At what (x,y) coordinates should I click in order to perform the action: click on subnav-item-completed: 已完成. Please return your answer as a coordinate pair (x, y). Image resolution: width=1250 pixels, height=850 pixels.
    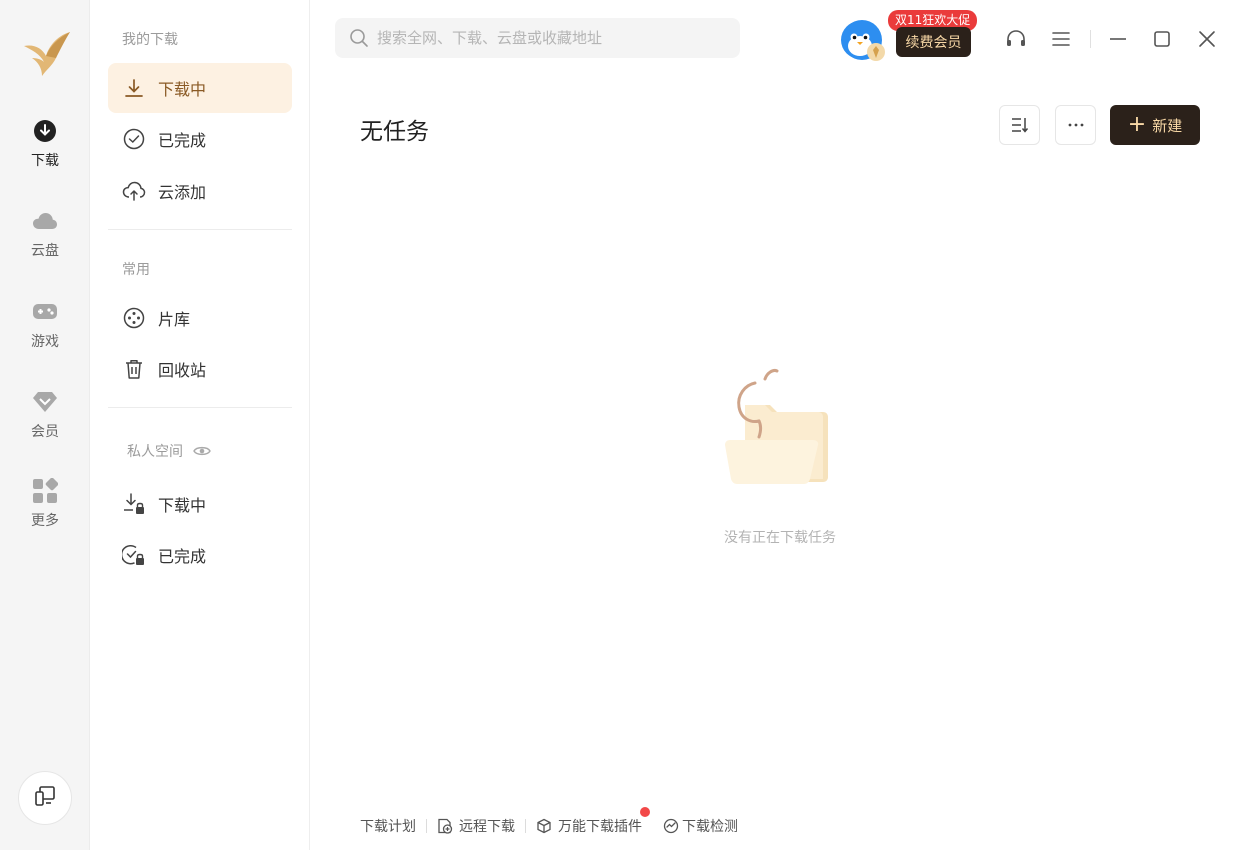
    Looking at the image, I should click on (200, 139).